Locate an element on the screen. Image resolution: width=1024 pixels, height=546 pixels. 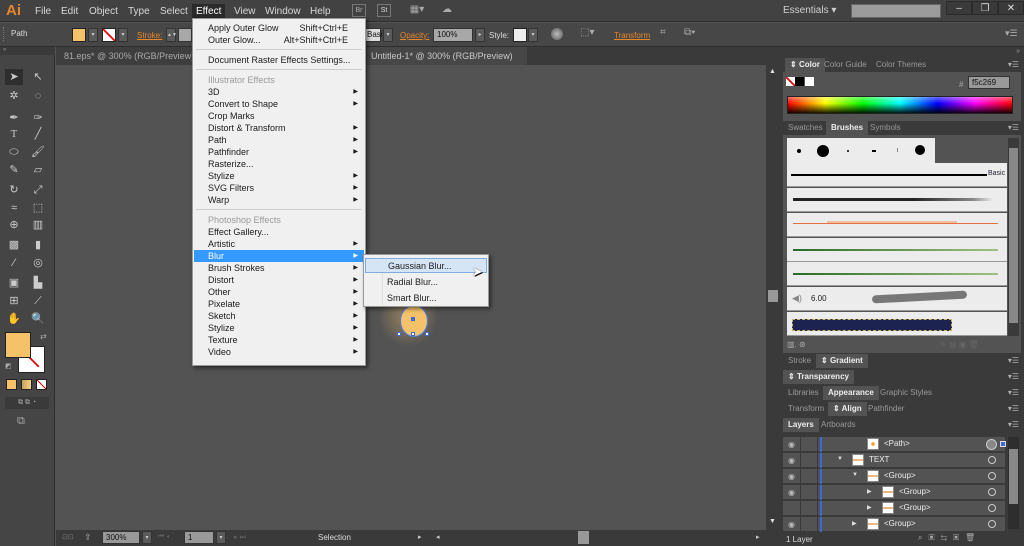
menu-select: Select is located at coordinates (174, 12).